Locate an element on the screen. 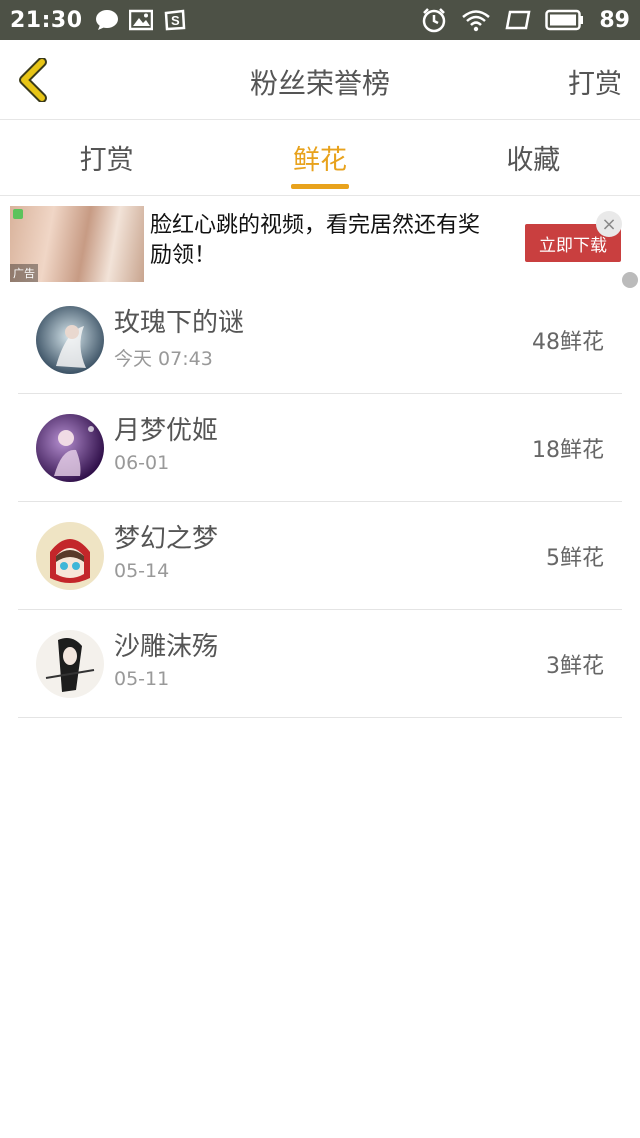  list-item: 梦幻之梦 05-14 5鲜花 is located at coordinates (320, 556).